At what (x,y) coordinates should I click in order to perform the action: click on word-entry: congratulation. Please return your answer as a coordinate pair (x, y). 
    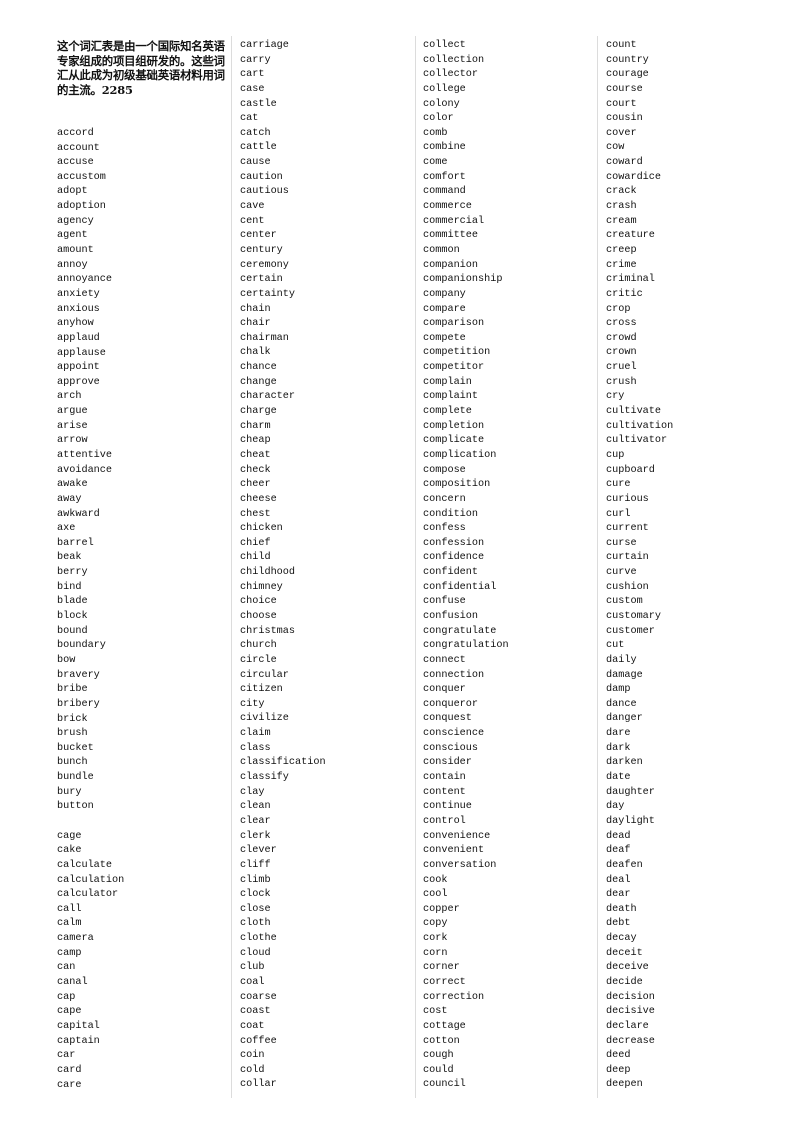
    Looking at the image, I should click on (466, 646).